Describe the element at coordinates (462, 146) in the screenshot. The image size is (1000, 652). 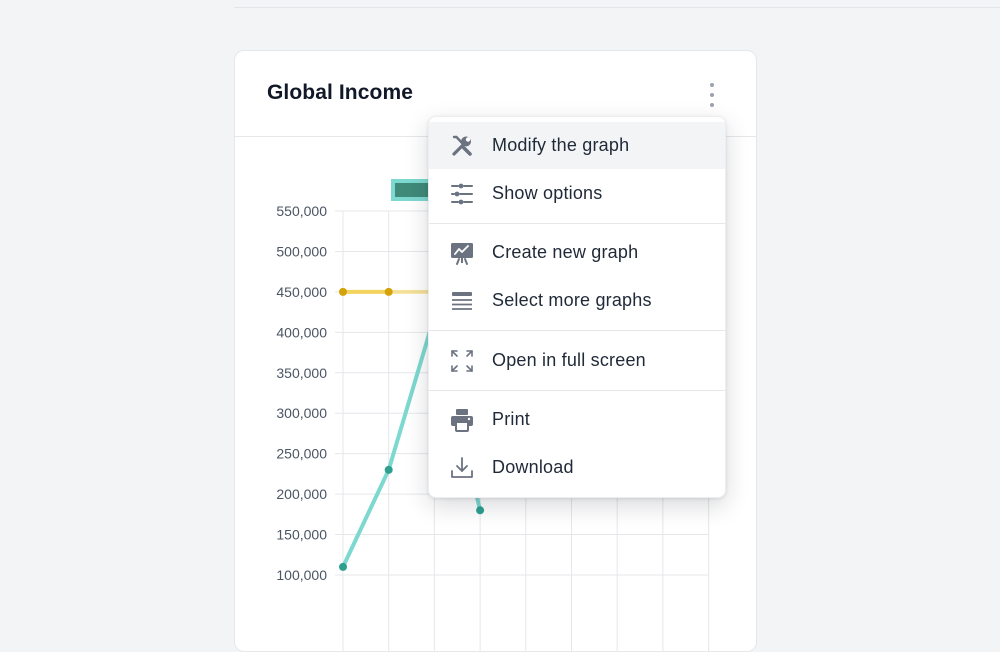
I see `wrench-screwdriver-icon` at that location.